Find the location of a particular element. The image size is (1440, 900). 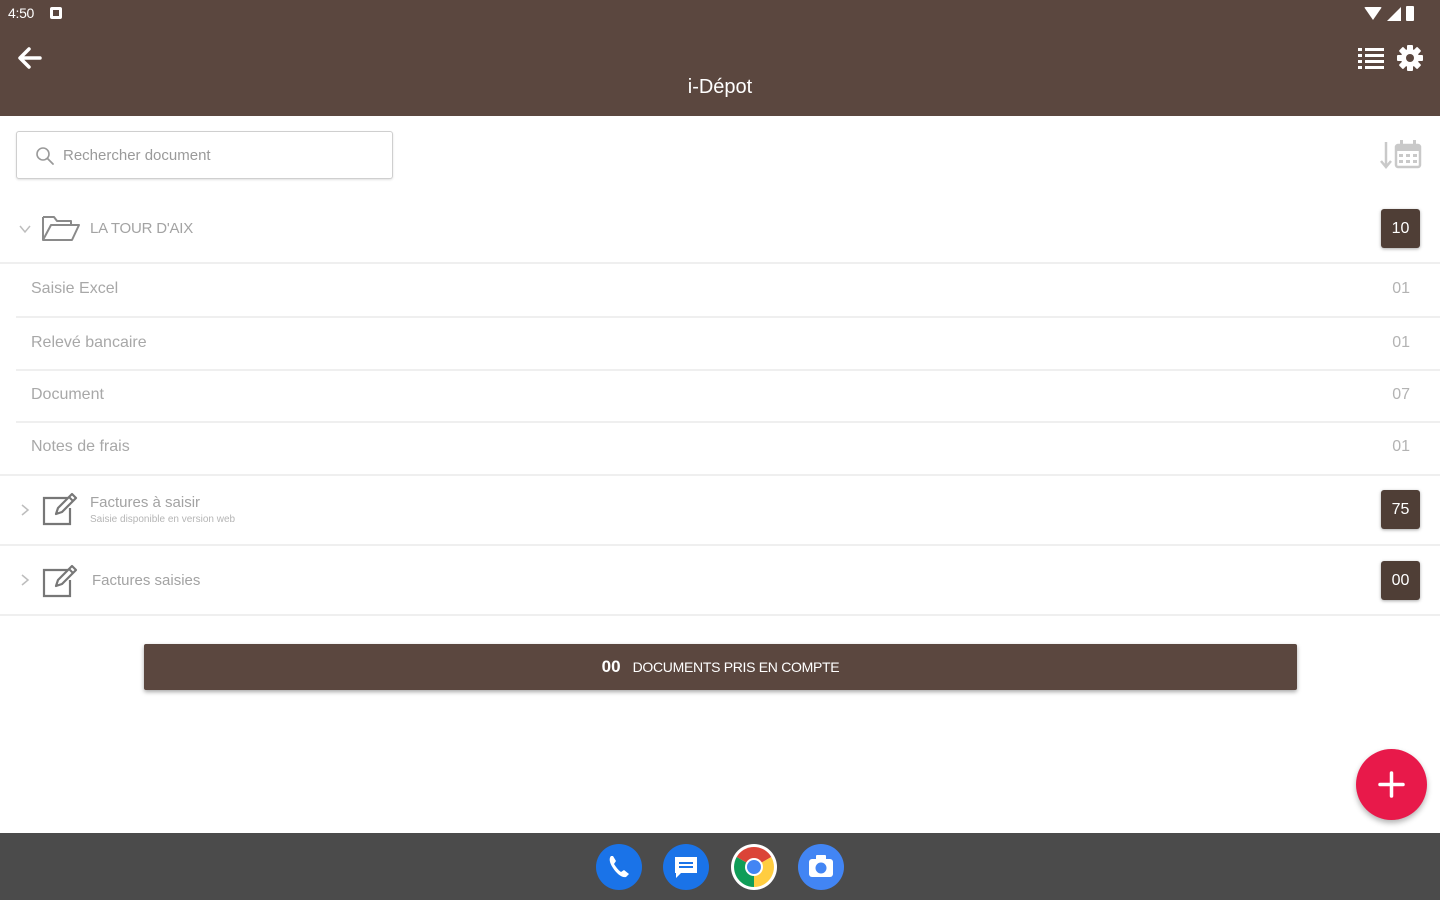

factures-a-saisir-count-badge: 75 is located at coordinates (1400, 509).